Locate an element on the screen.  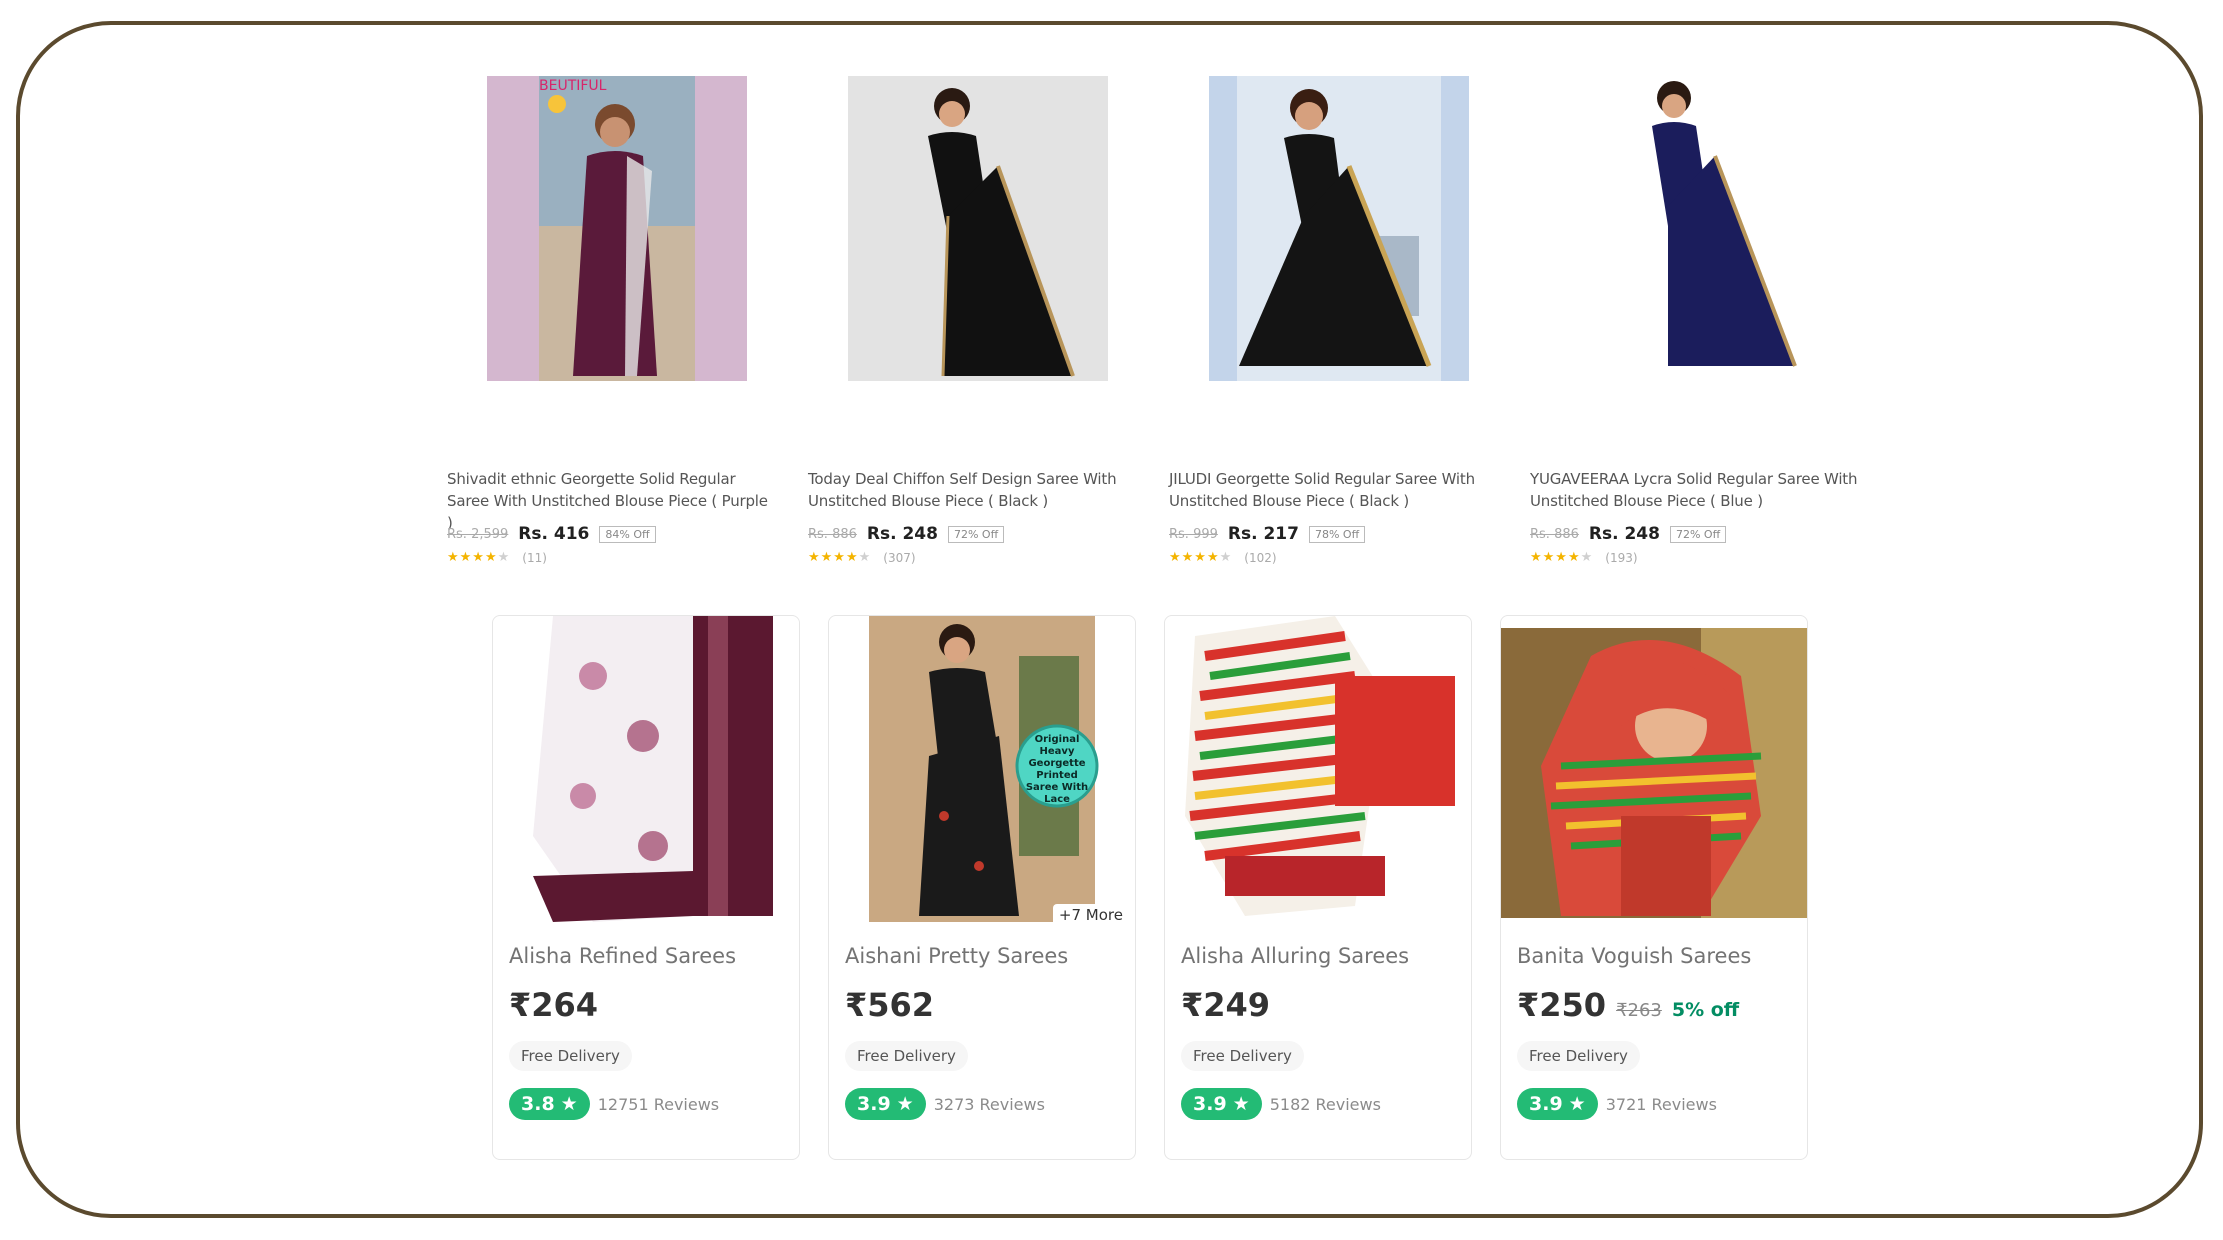
product-image: BEUTIFUL is located at coordinates (617, 228).